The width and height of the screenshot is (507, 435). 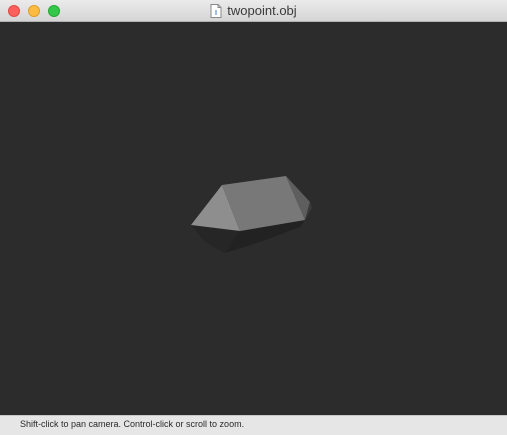 I want to click on title-bar: twopoint.obj, so click(x=253, y=11).